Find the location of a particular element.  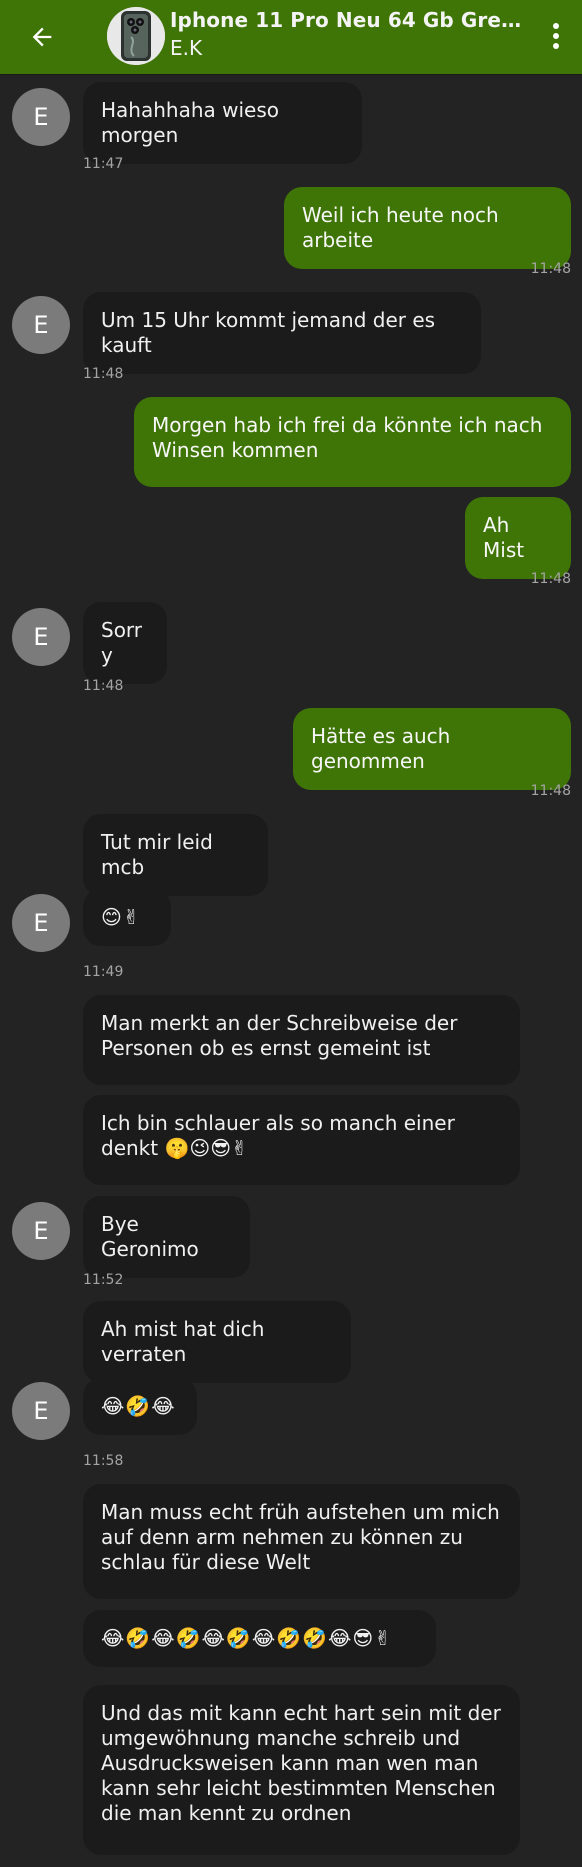

back-arrow-icon is located at coordinates (42, 37).